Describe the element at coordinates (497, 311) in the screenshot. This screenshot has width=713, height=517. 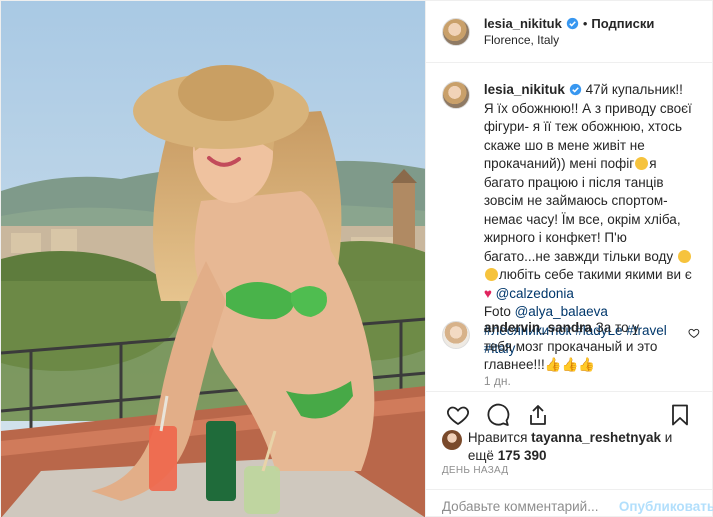
I see `foto-label: Foto` at that location.